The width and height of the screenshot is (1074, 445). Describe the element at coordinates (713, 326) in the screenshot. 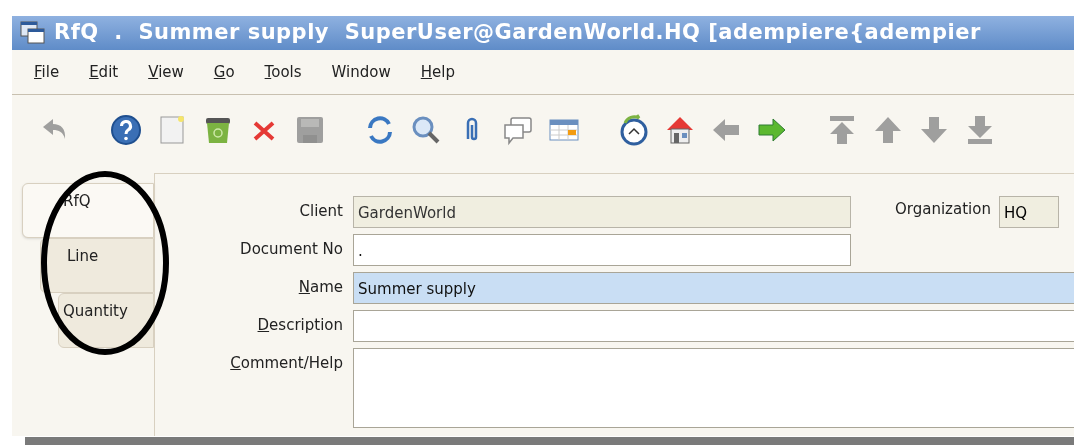

I see `input-field` at that location.